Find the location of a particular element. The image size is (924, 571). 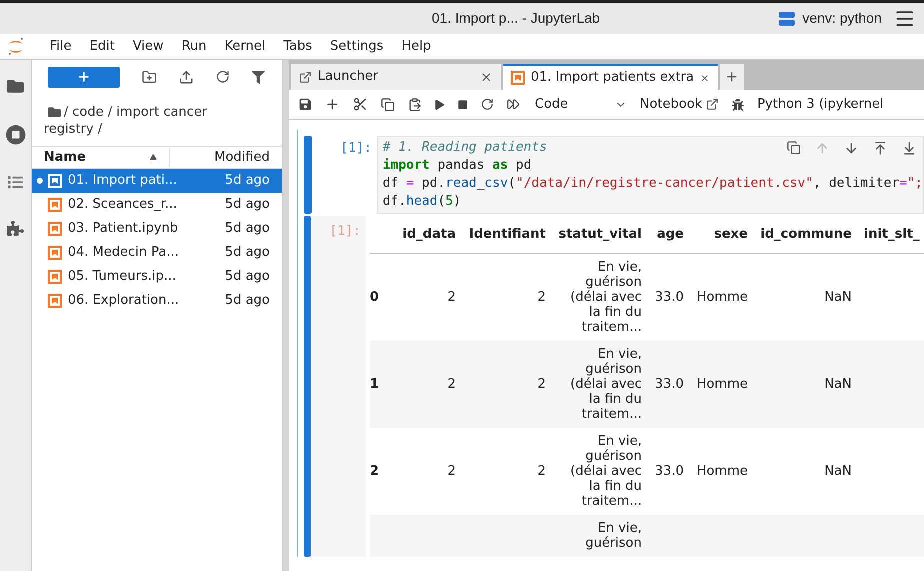

code-line: df.head(5) is located at coordinates (422, 202).